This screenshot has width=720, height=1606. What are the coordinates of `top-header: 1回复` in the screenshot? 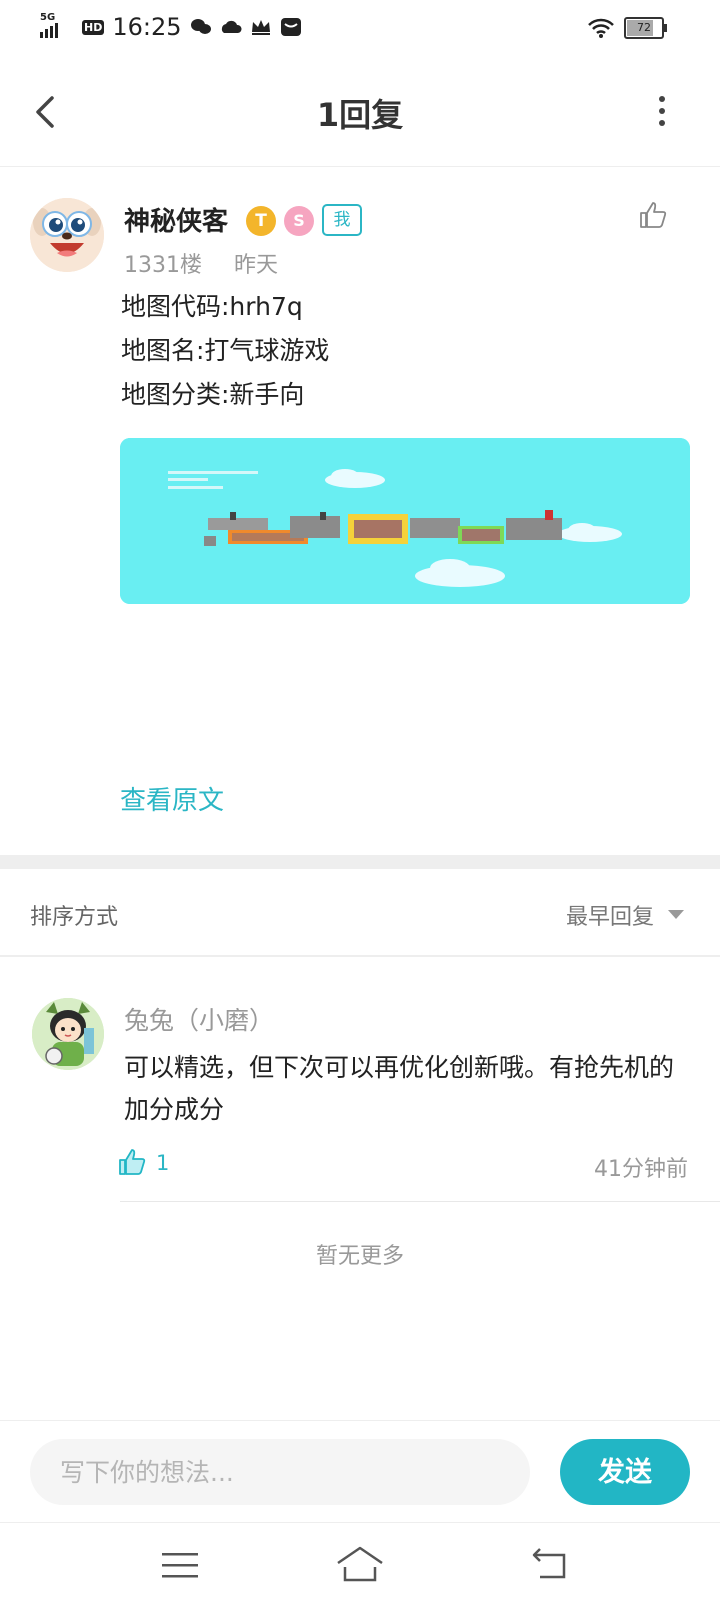 It's located at (360, 111).